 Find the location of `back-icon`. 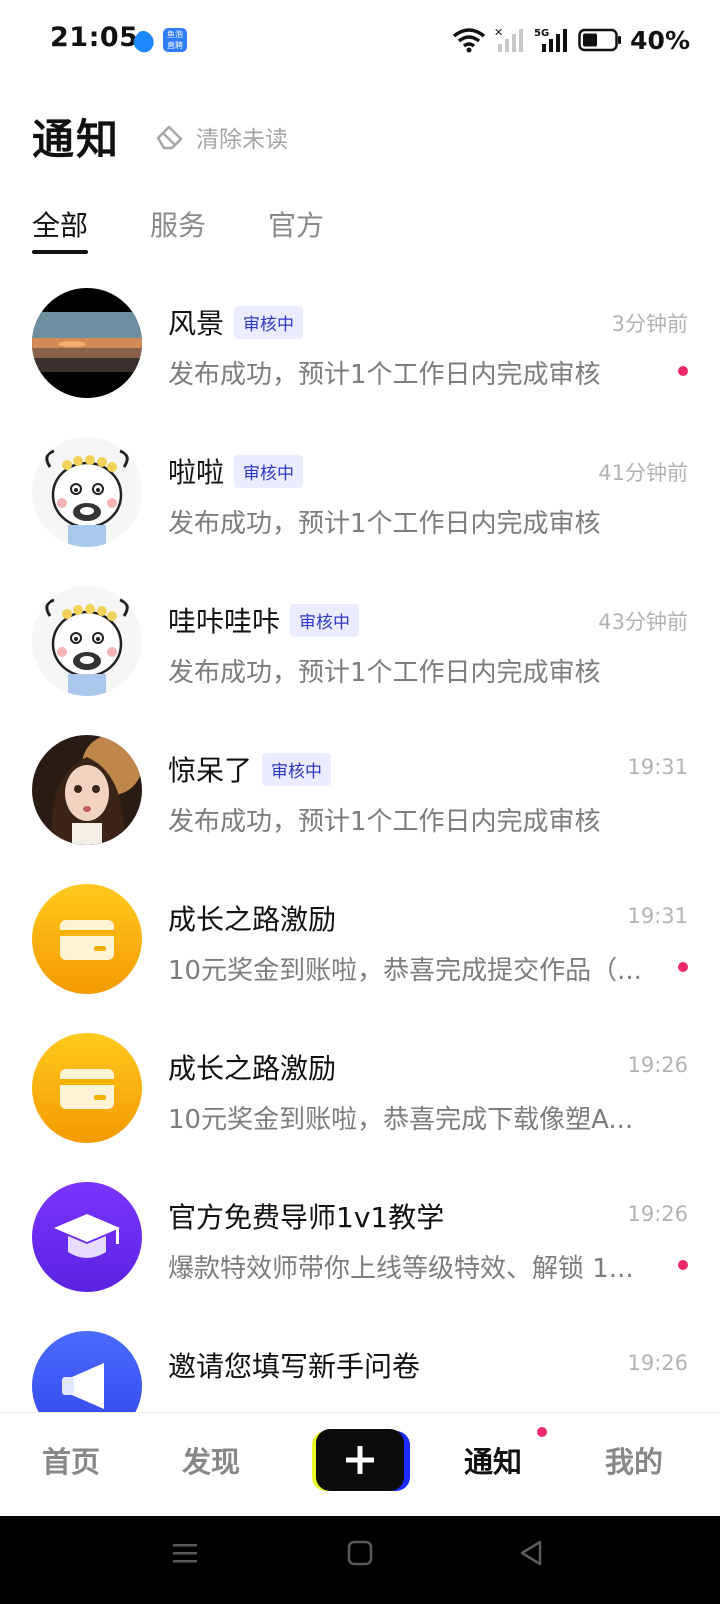

back-icon is located at coordinates (531, 1553).